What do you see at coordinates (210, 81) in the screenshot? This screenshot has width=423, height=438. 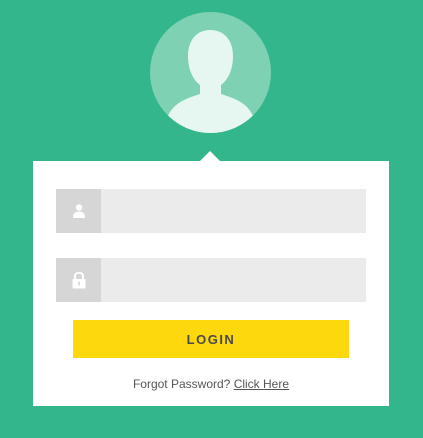 I see `user-silhouette-icon` at bounding box center [210, 81].